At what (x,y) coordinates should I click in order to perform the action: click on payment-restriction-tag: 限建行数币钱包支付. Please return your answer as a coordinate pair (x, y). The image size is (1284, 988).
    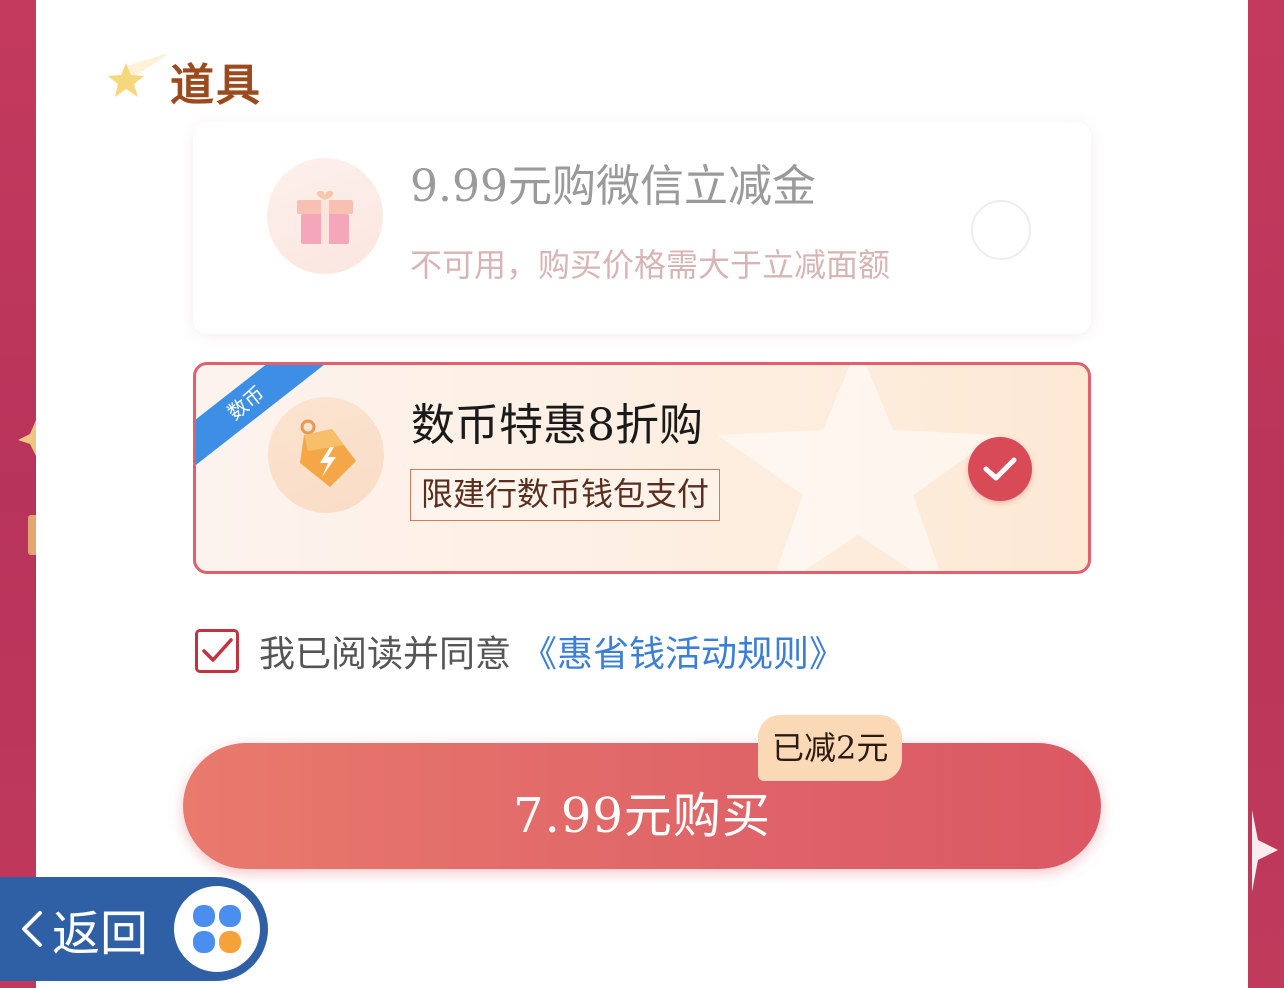
    Looking at the image, I should click on (565, 495).